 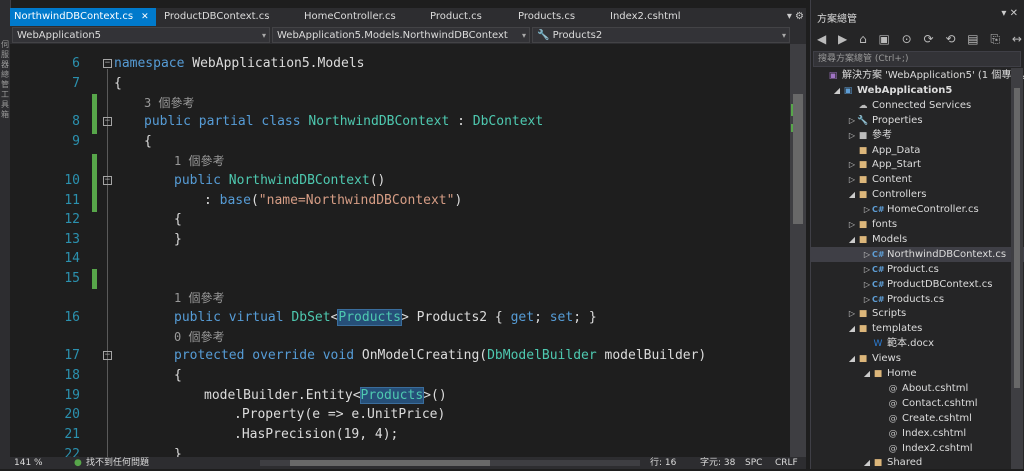 What do you see at coordinates (886, 359) in the screenshot?
I see `tree-item-label: Views` at bounding box center [886, 359].